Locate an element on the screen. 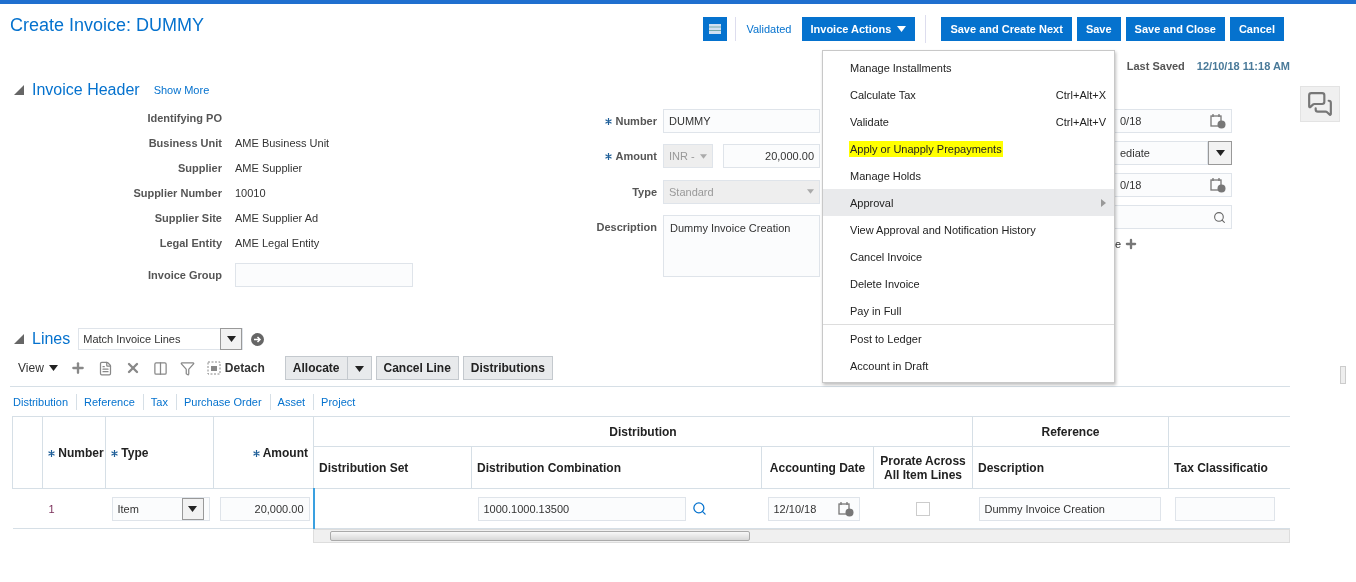 The height and width of the screenshot is (582, 1356). select-field: ediate is located at coordinates (1161, 153).